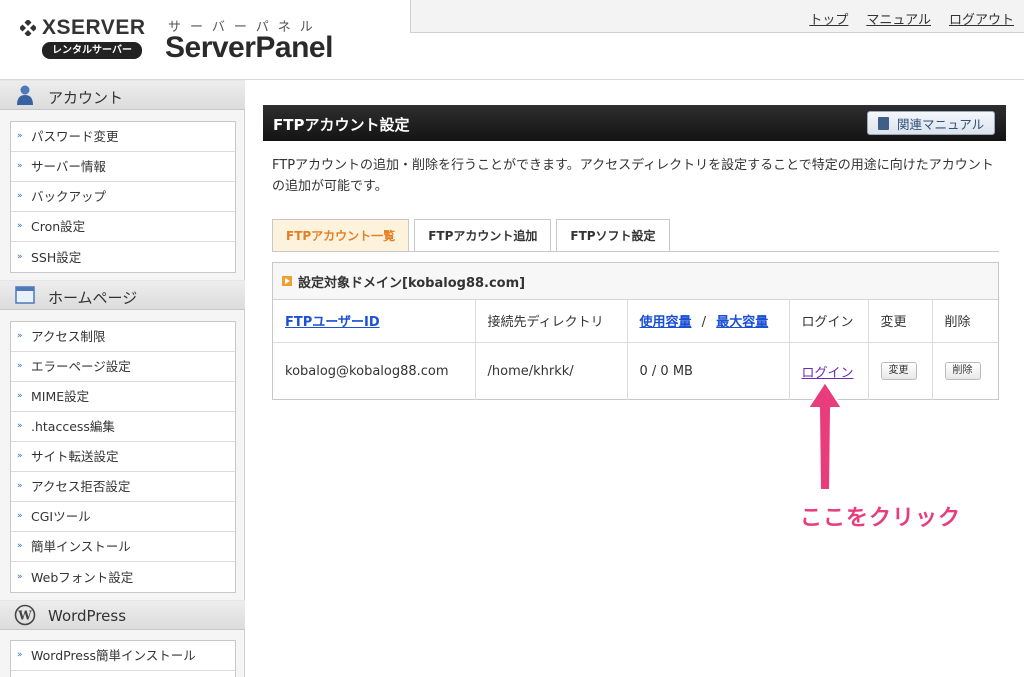 The width and height of the screenshot is (1024, 677). Describe the element at coordinates (113, 655) in the screenshot. I see `sidebar-item-label: WordPress簡単インストール` at that location.